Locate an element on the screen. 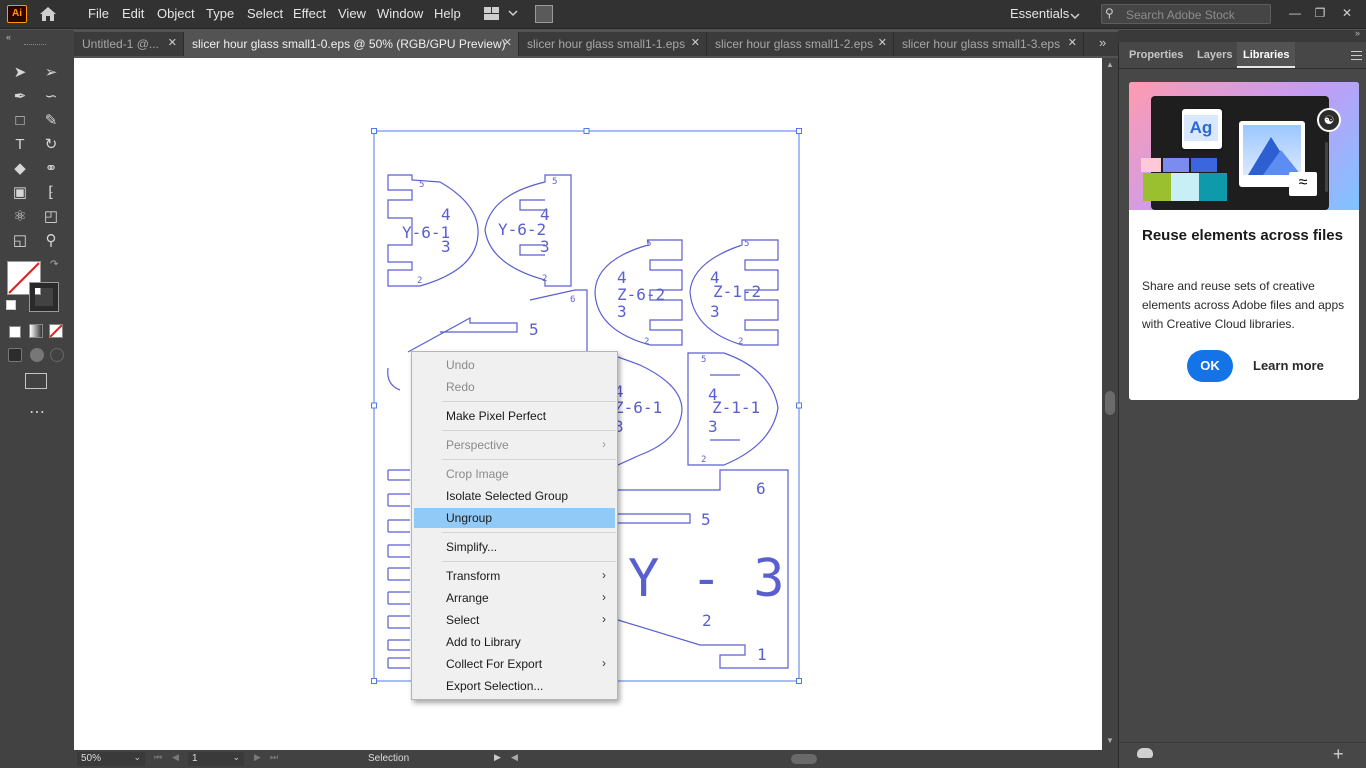  panel-menu-icon is located at coordinates (1356, 55).